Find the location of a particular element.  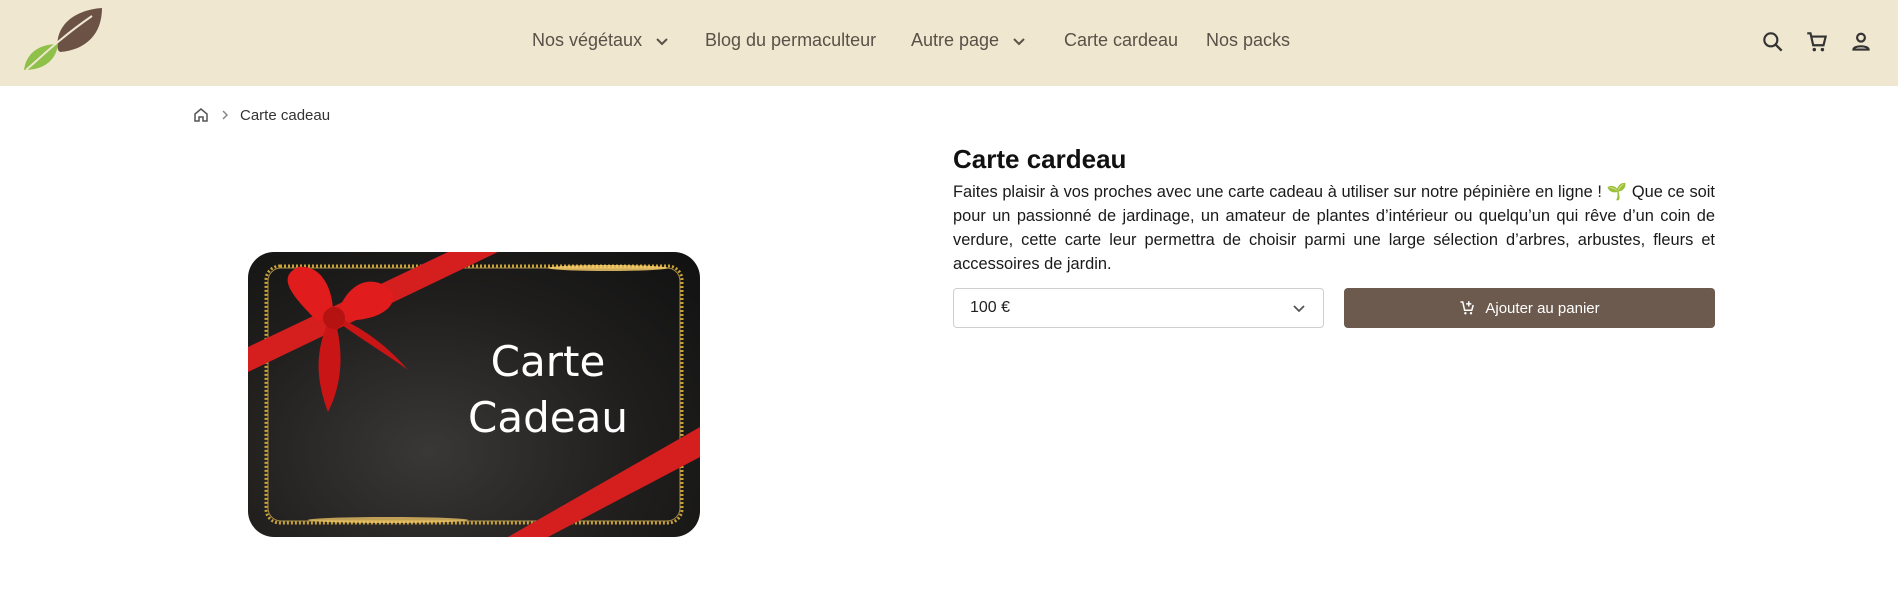

breadcrumb-current: Carte cadeau is located at coordinates (285, 115).